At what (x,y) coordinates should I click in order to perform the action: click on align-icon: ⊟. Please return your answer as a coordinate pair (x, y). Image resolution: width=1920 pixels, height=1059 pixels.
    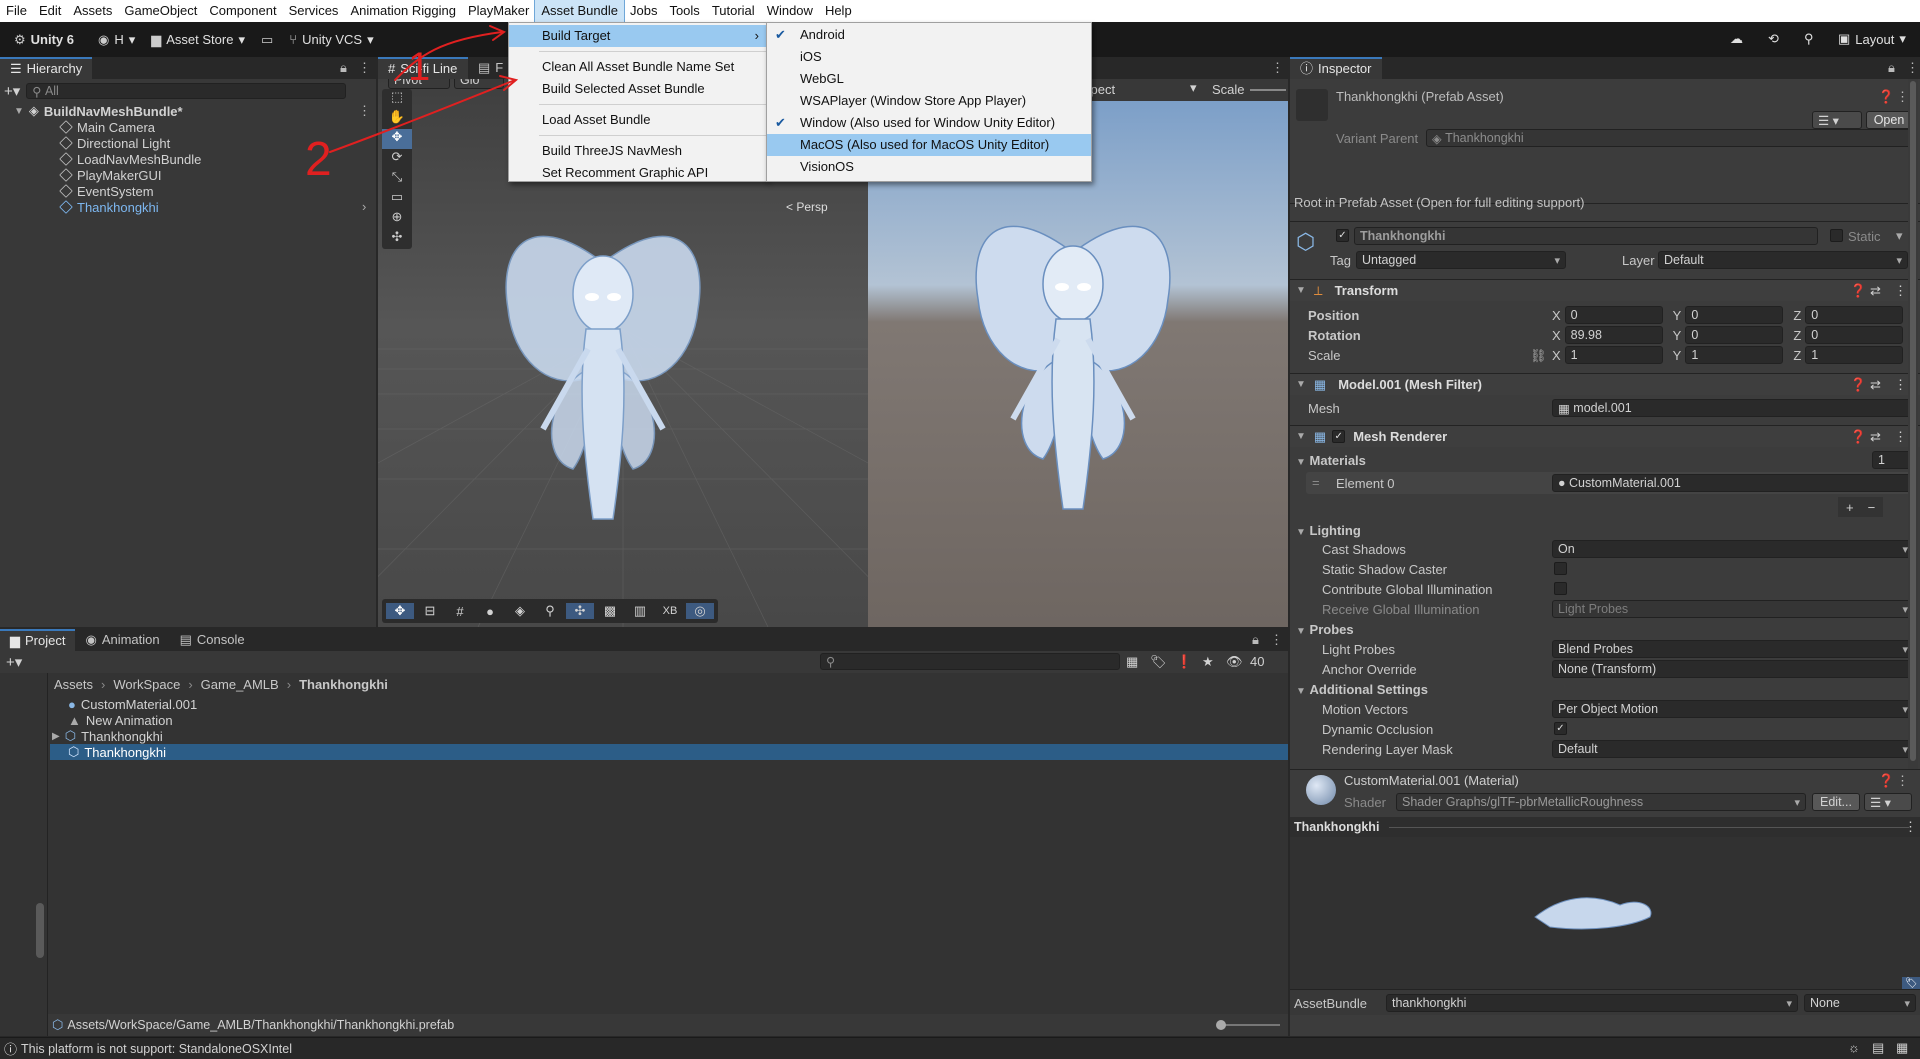
    Looking at the image, I should click on (430, 611).